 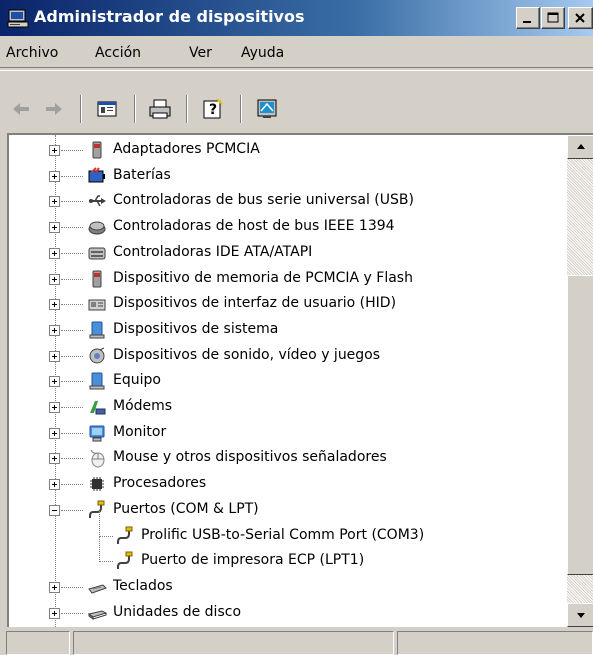 What do you see at coordinates (97, 150) in the screenshot?
I see `pcmcia-icon` at bounding box center [97, 150].